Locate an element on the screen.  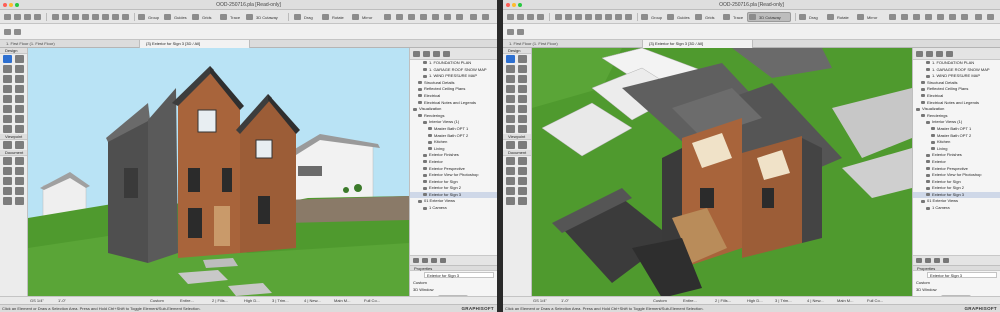
dimension-tool-icon is located at coordinates (510, 161).